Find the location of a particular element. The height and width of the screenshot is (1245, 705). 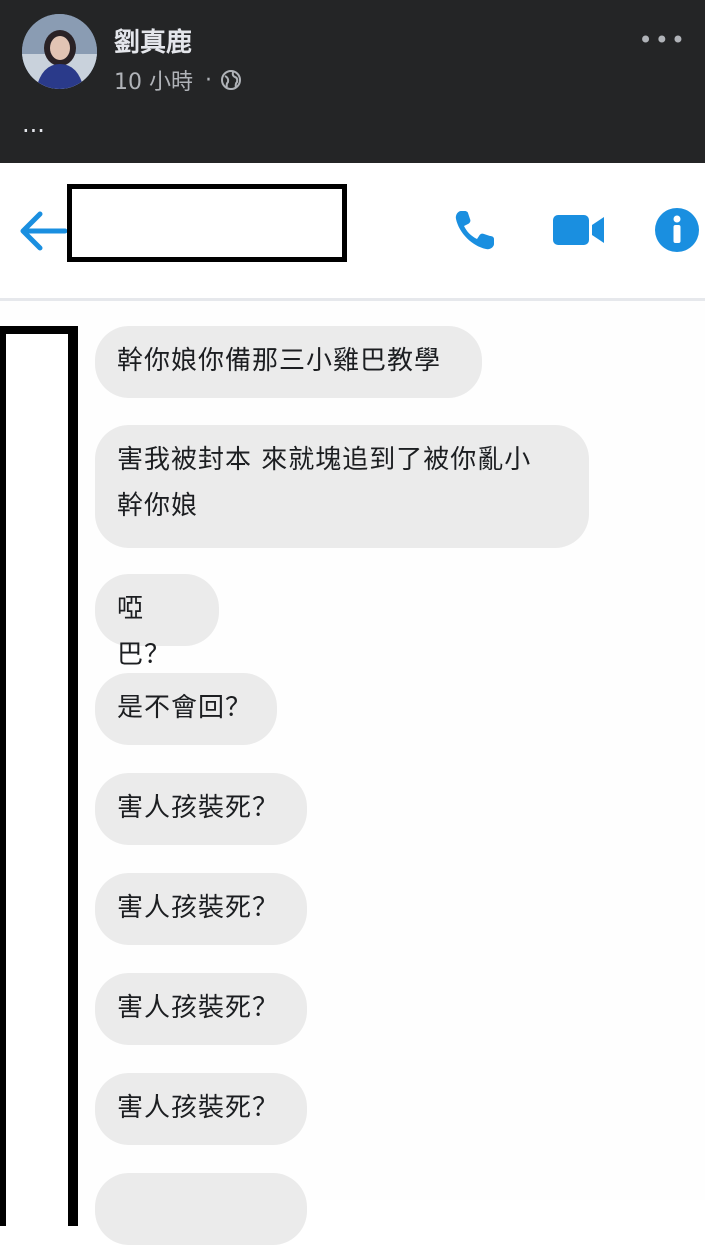

message-bubble-partial is located at coordinates (201, 1209).